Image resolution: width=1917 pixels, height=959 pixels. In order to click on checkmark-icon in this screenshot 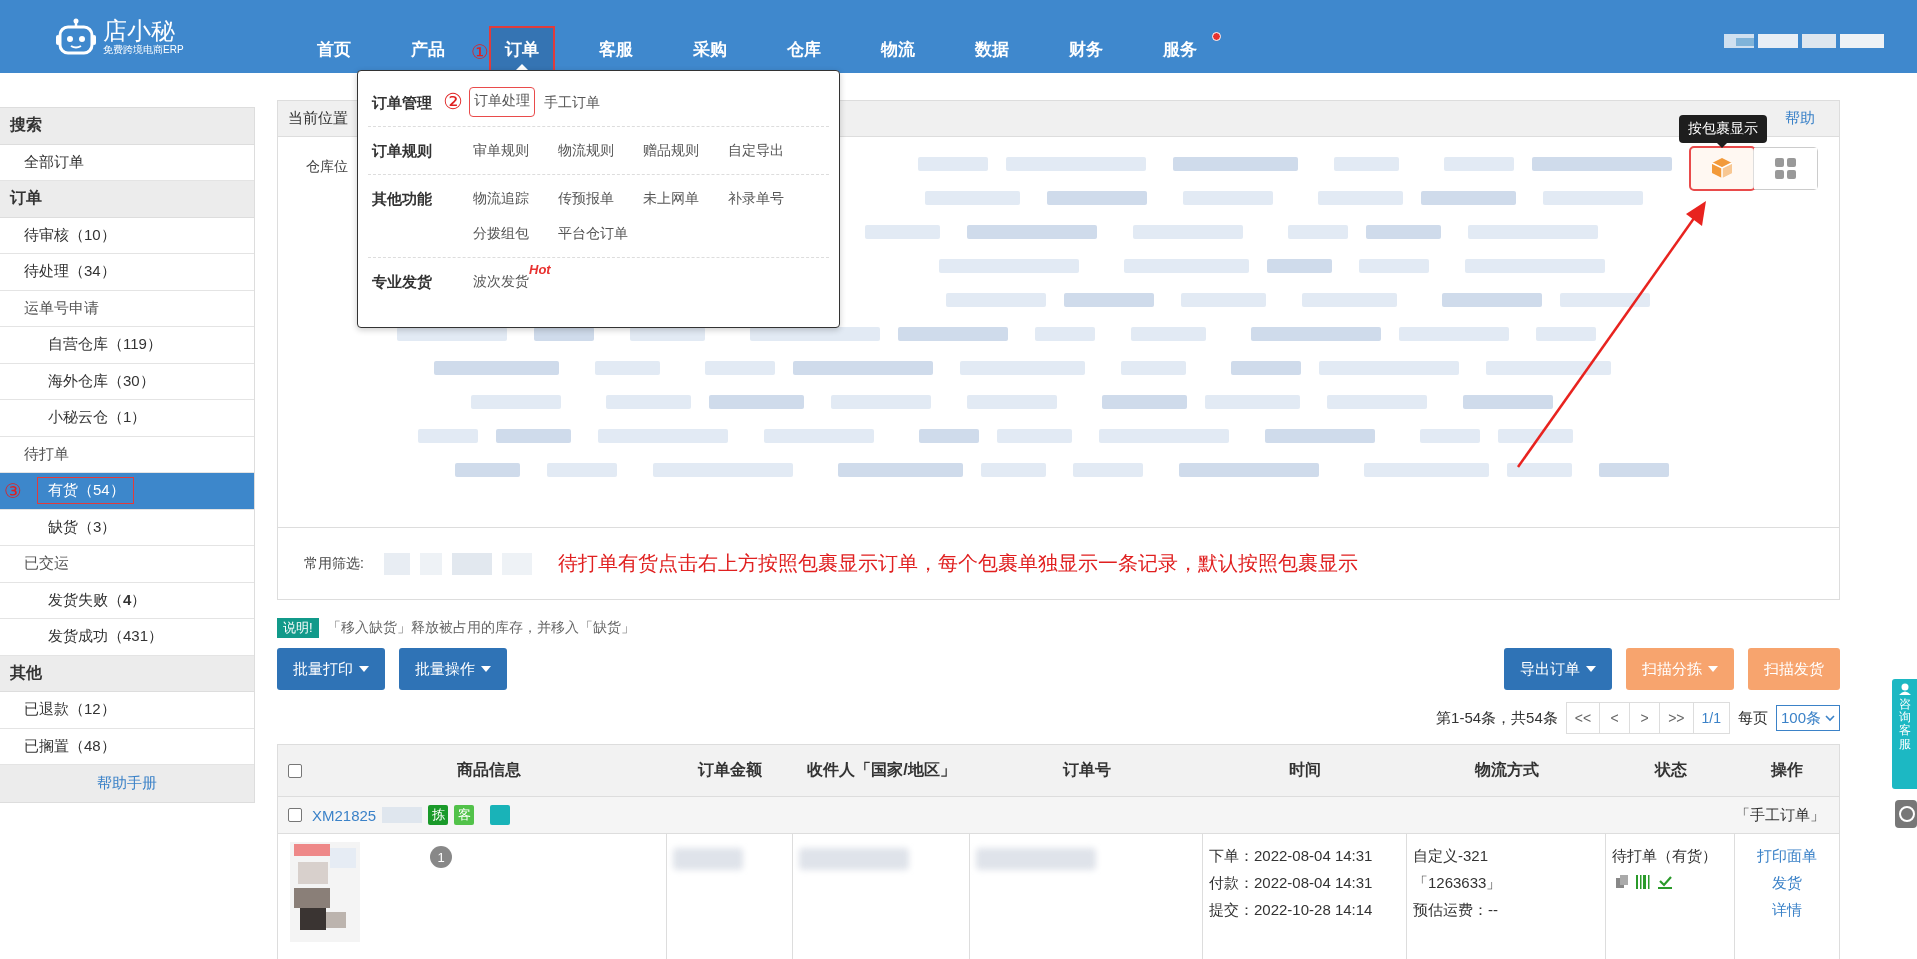, I will do `click(1665, 882)`.